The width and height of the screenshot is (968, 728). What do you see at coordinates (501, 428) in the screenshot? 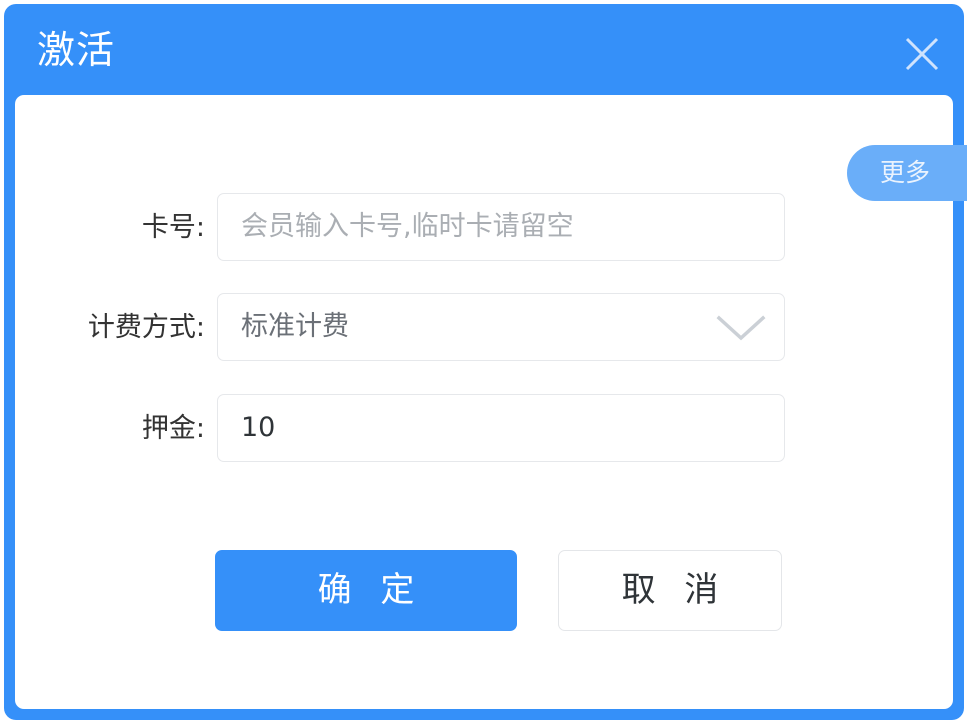
I see `deposit-input: 10` at bounding box center [501, 428].